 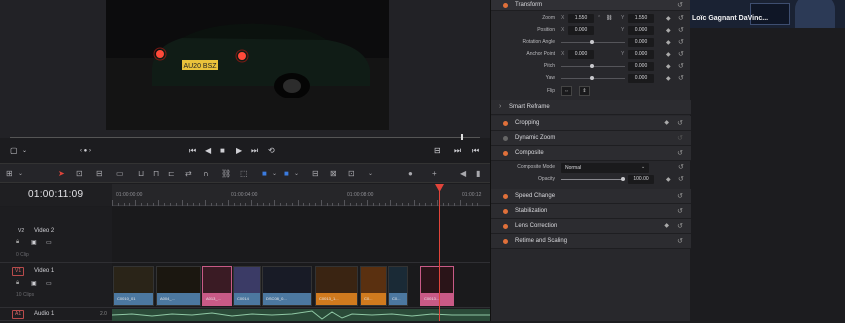 What do you see at coordinates (14, 151) in the screenshot?
I see `viewer-mode-icon: ▢` at bounding box center [14, 151].